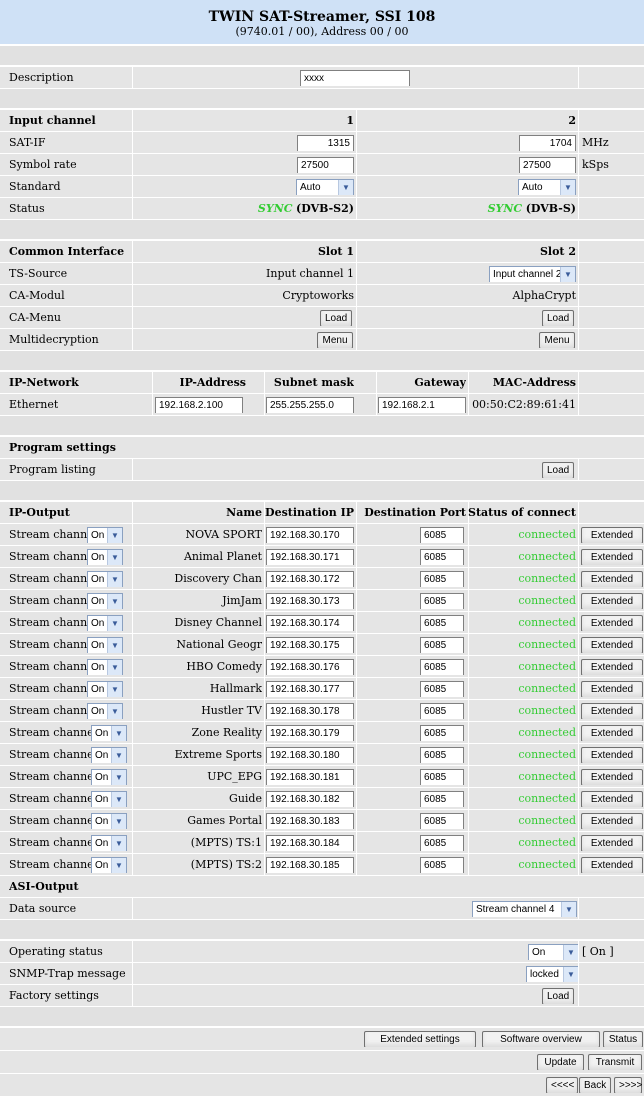  I want to click on transmit-button: Transmit, so click(615, 1061).